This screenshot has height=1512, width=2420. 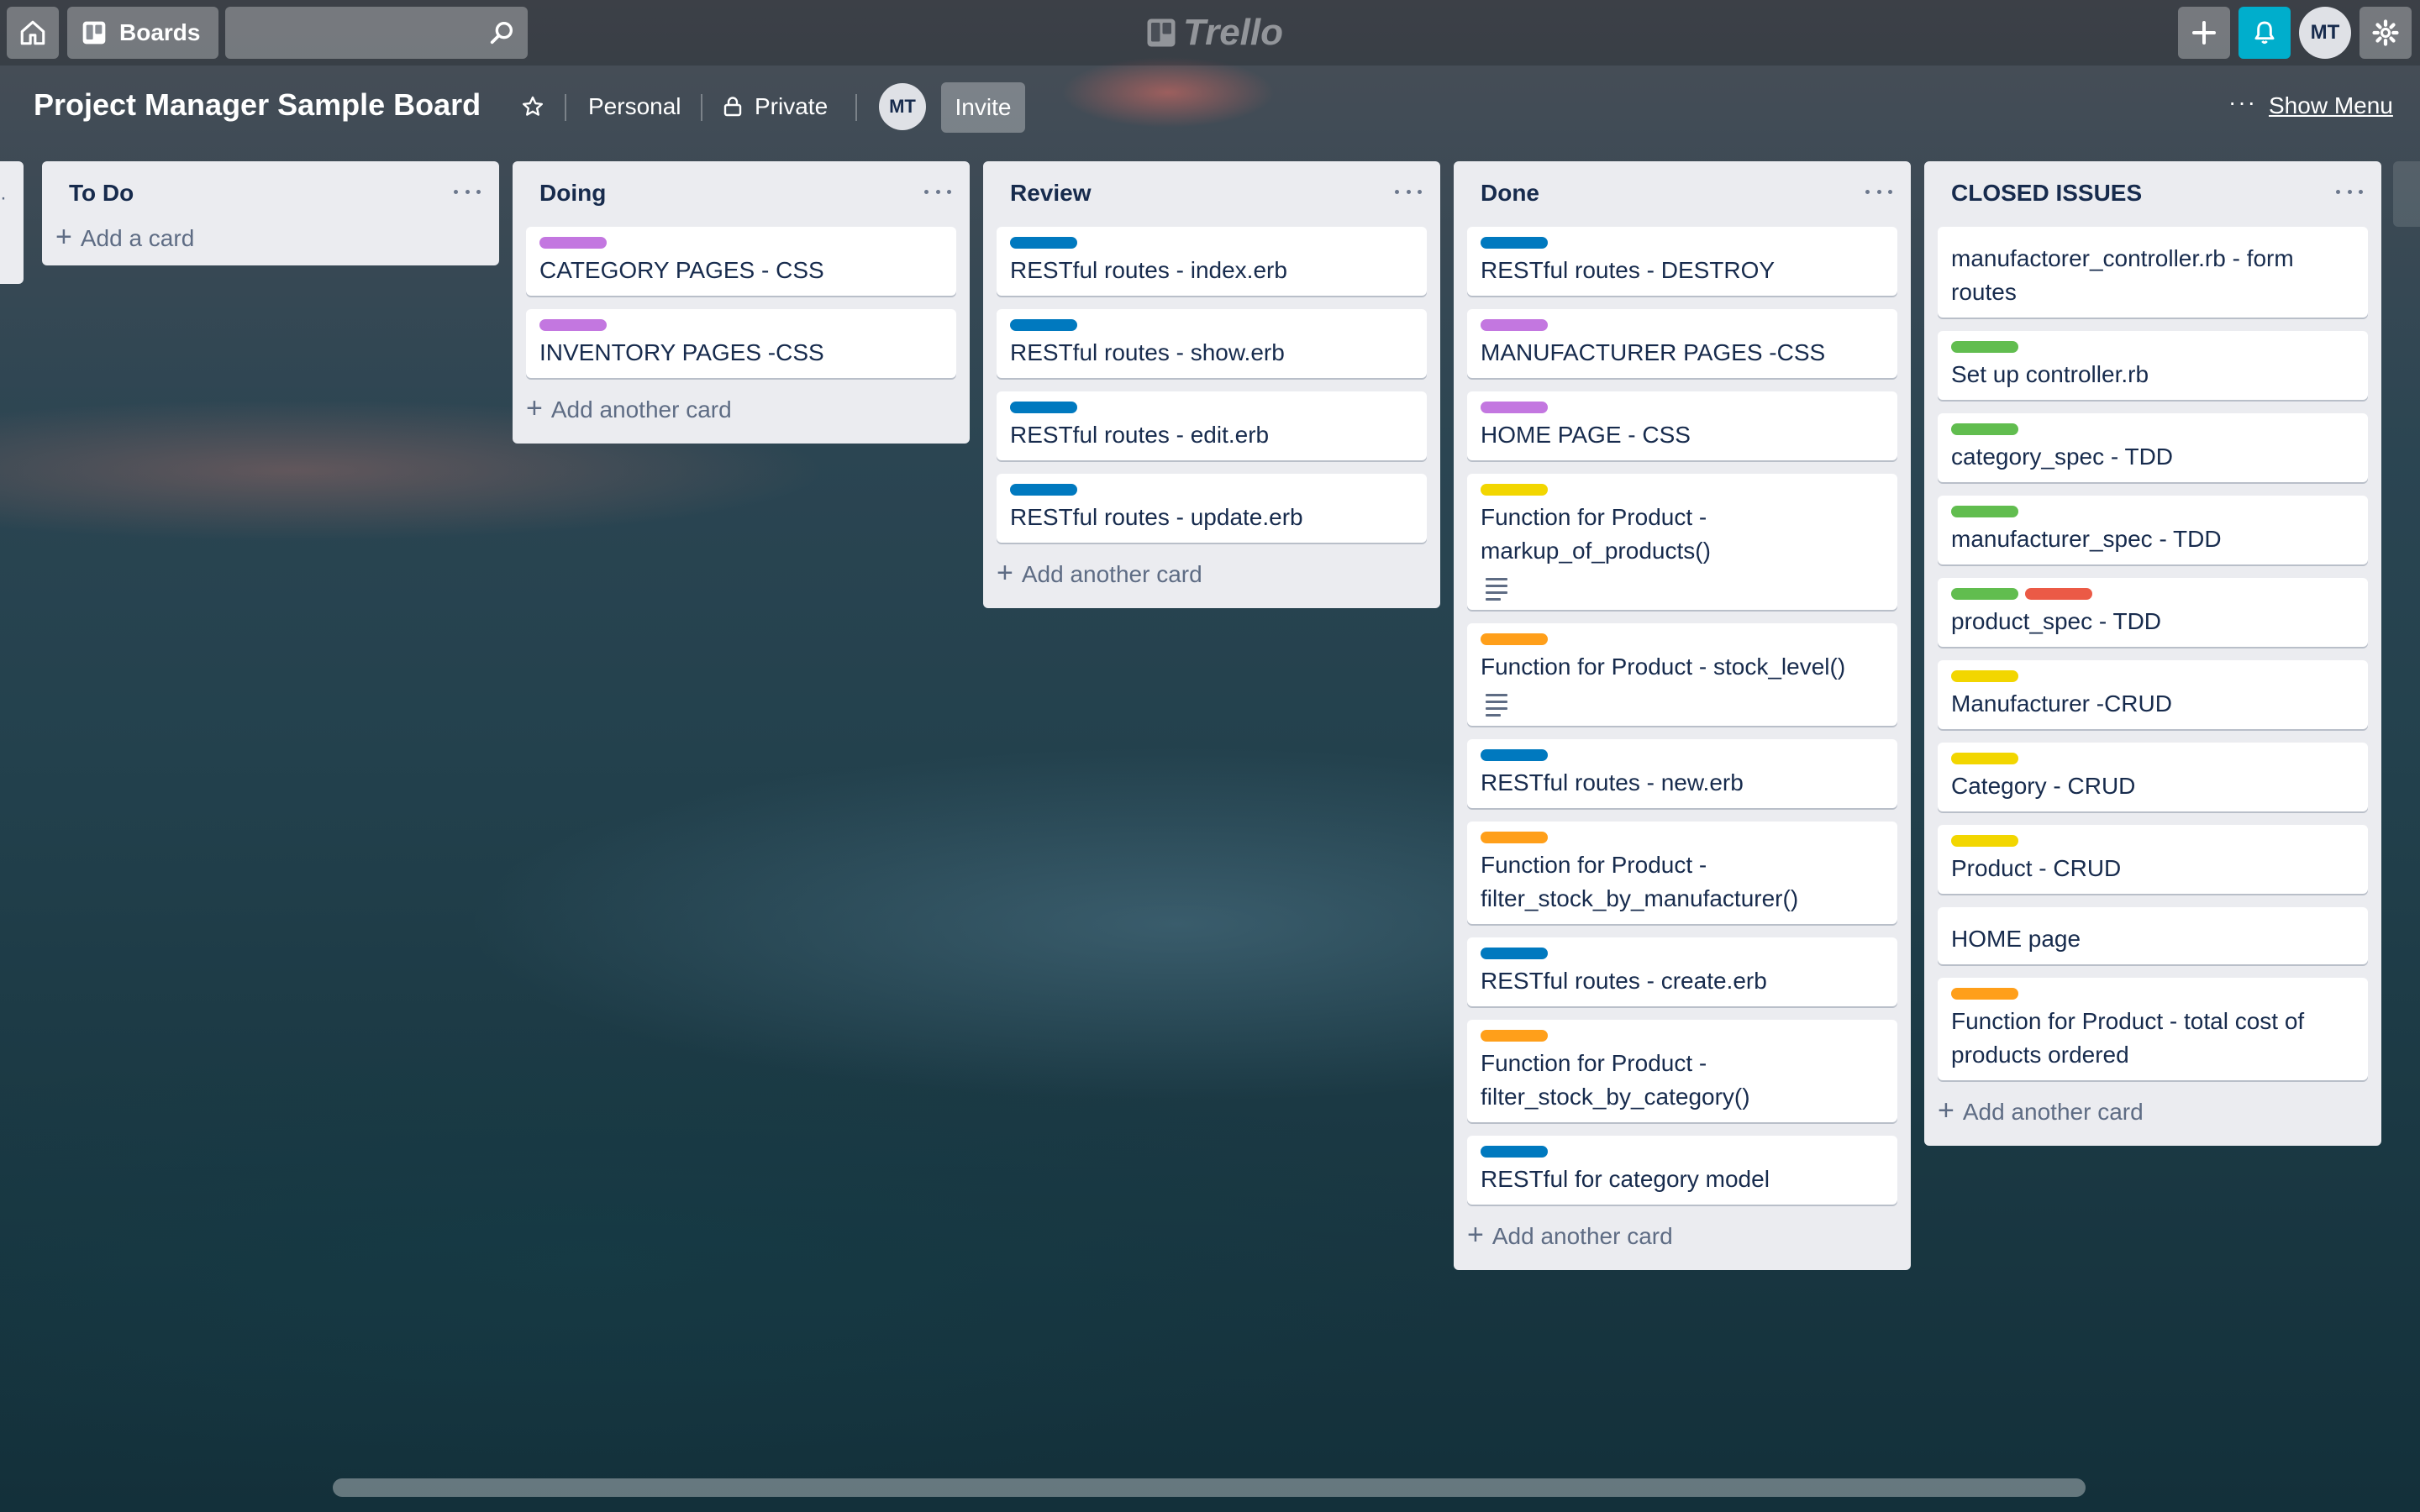 I want to click on list-partial: ·, so click(x=12, y=222).